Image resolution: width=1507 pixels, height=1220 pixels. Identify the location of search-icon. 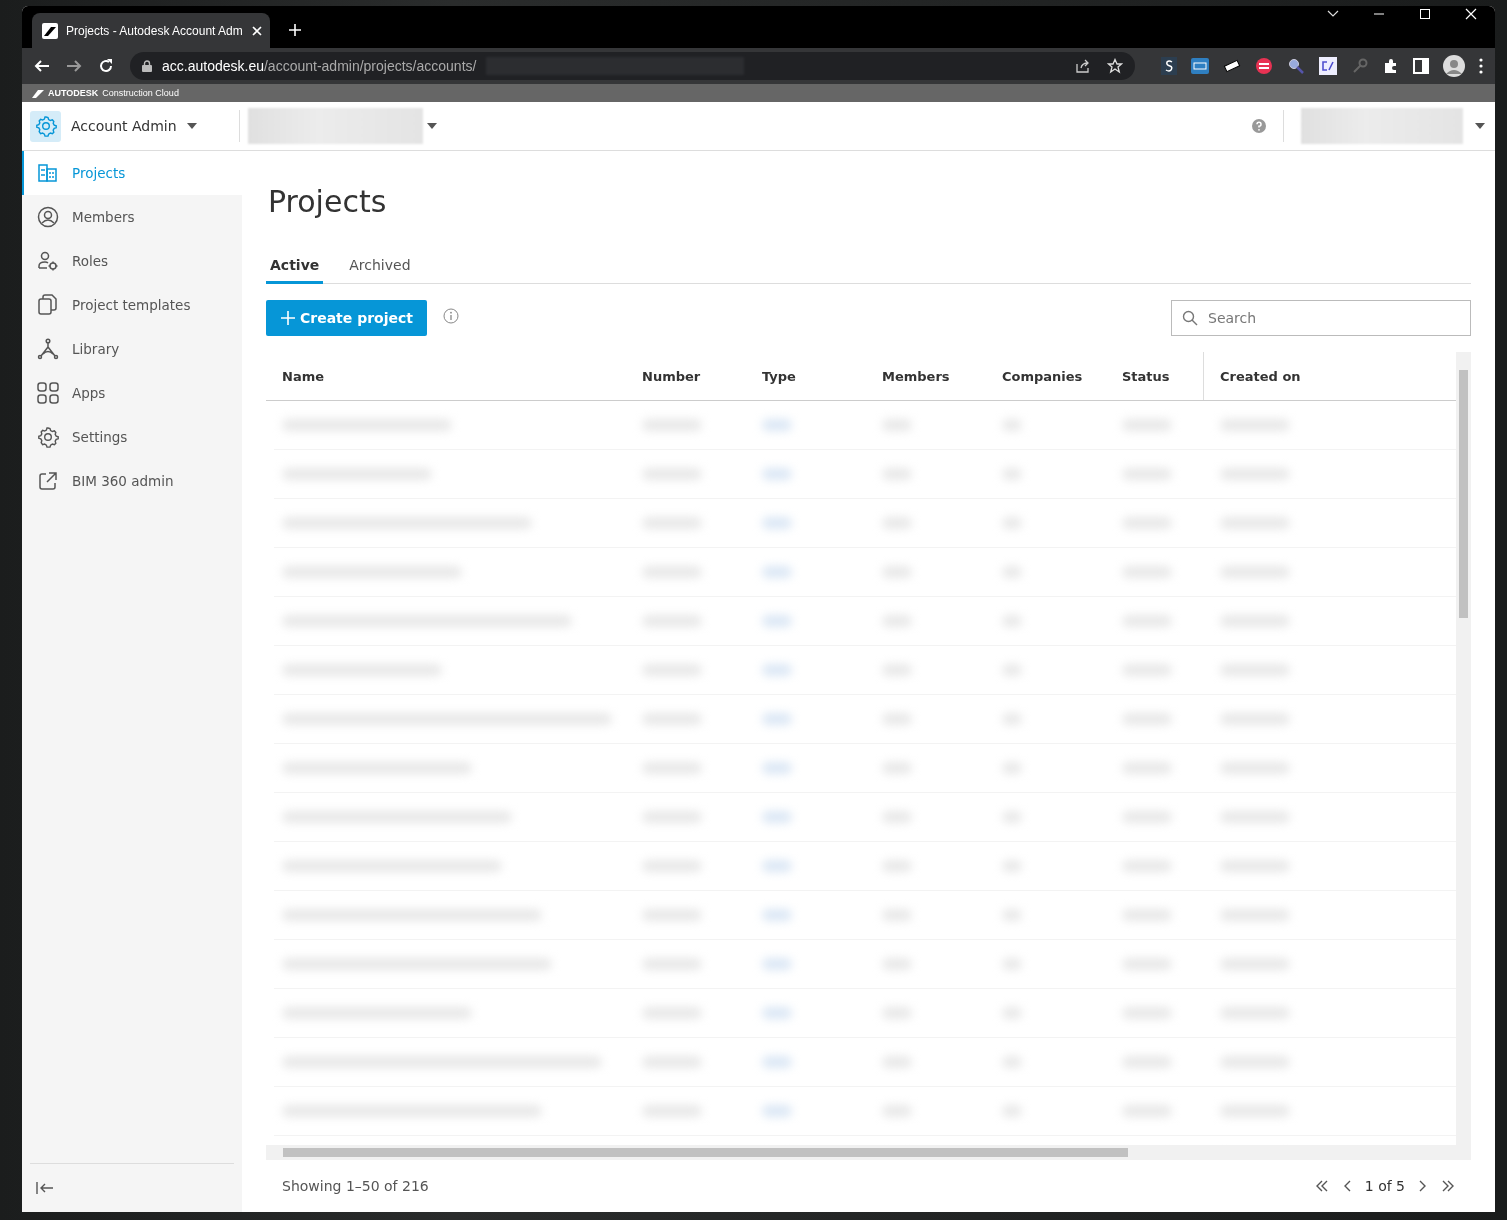
(1190, 318).